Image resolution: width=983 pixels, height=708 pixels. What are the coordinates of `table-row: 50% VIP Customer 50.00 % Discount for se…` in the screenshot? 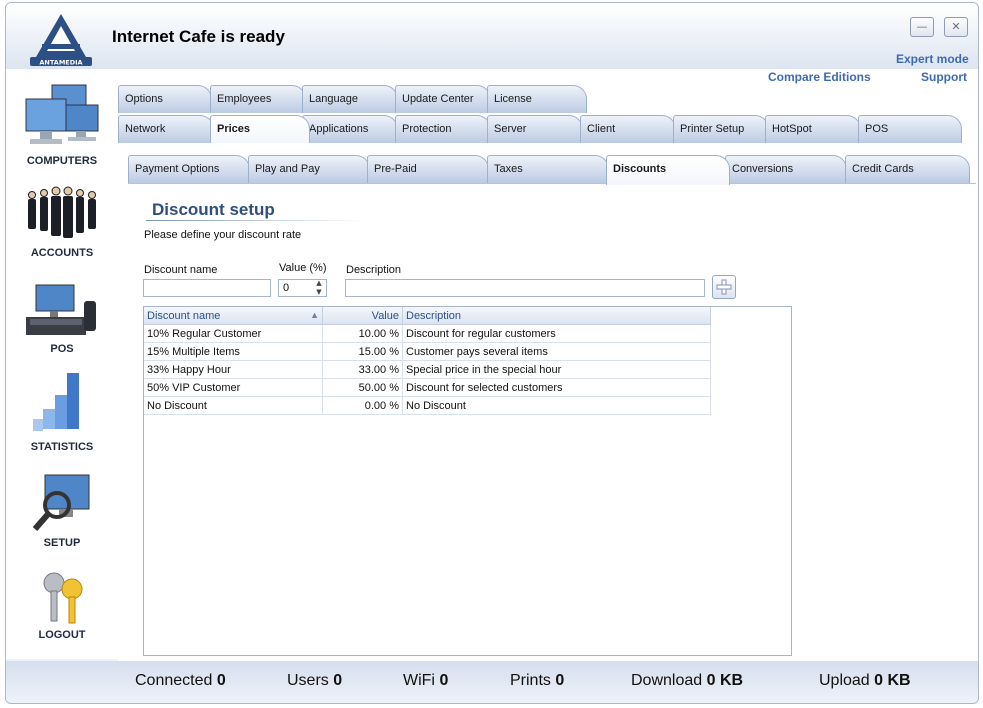 It's located at (427, 387).